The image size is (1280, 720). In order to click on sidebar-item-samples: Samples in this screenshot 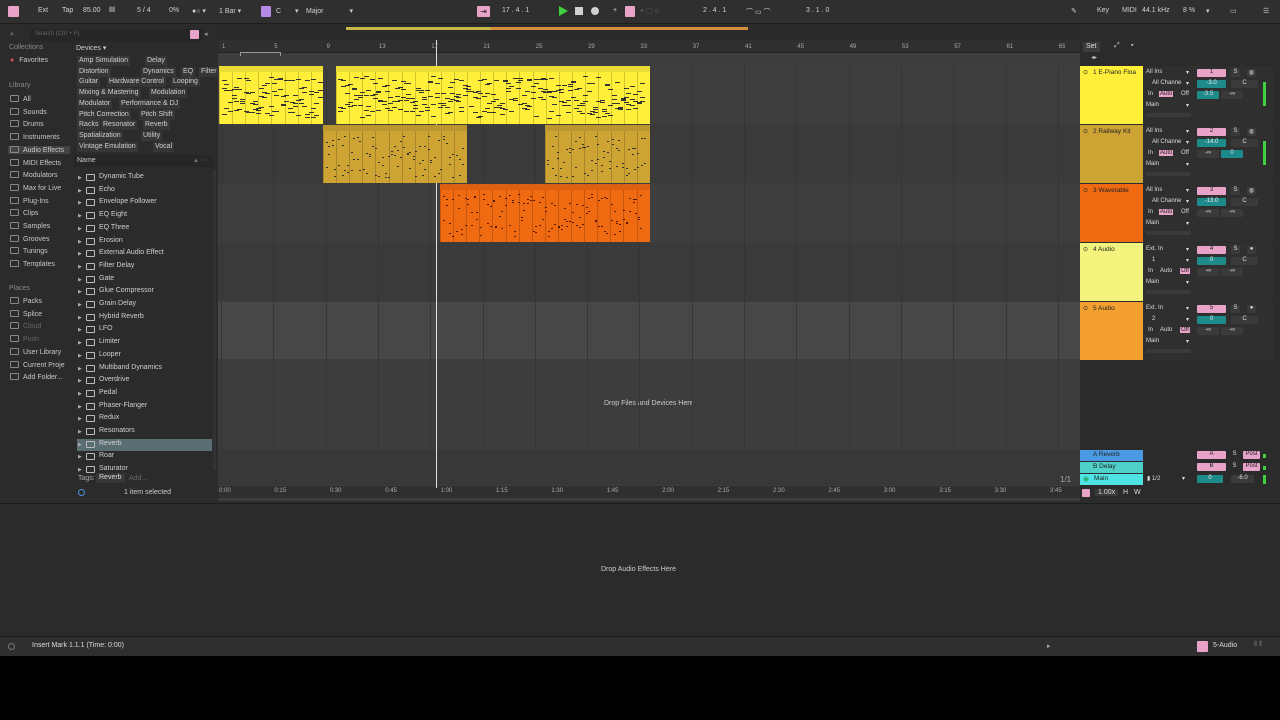, I will do `click(39, 226)`.